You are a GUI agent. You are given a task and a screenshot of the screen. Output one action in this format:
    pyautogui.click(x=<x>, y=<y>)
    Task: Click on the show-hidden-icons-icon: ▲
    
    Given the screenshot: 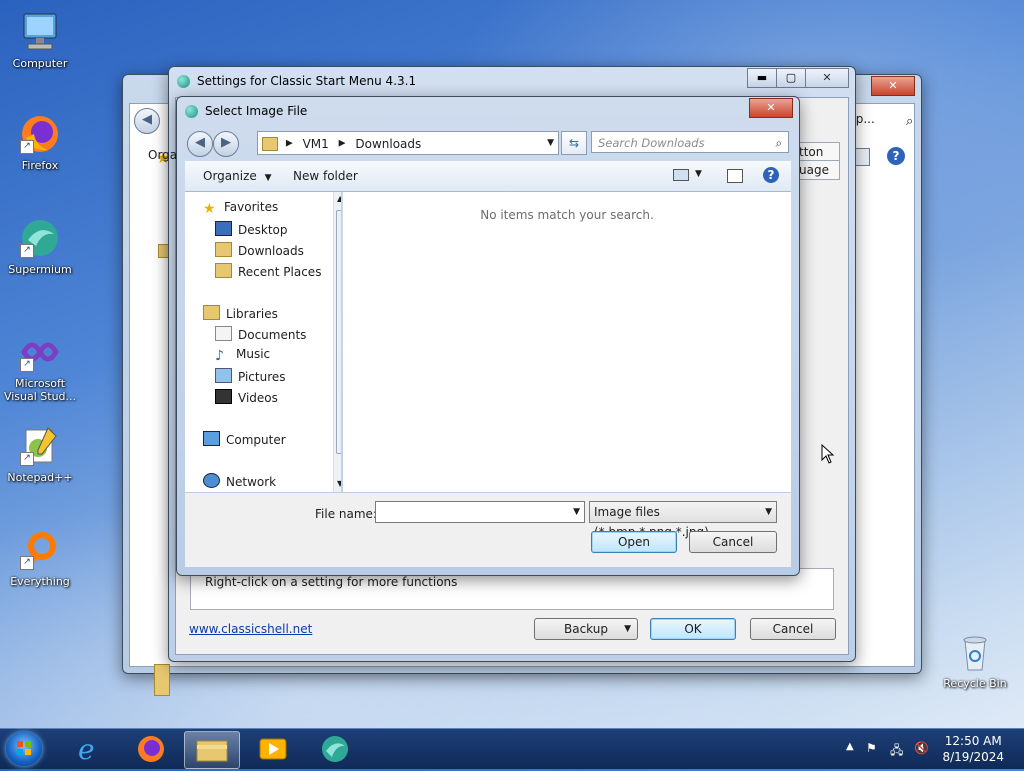 What is the action you would take?
    pyautogui.click(x=850, y=746)
    